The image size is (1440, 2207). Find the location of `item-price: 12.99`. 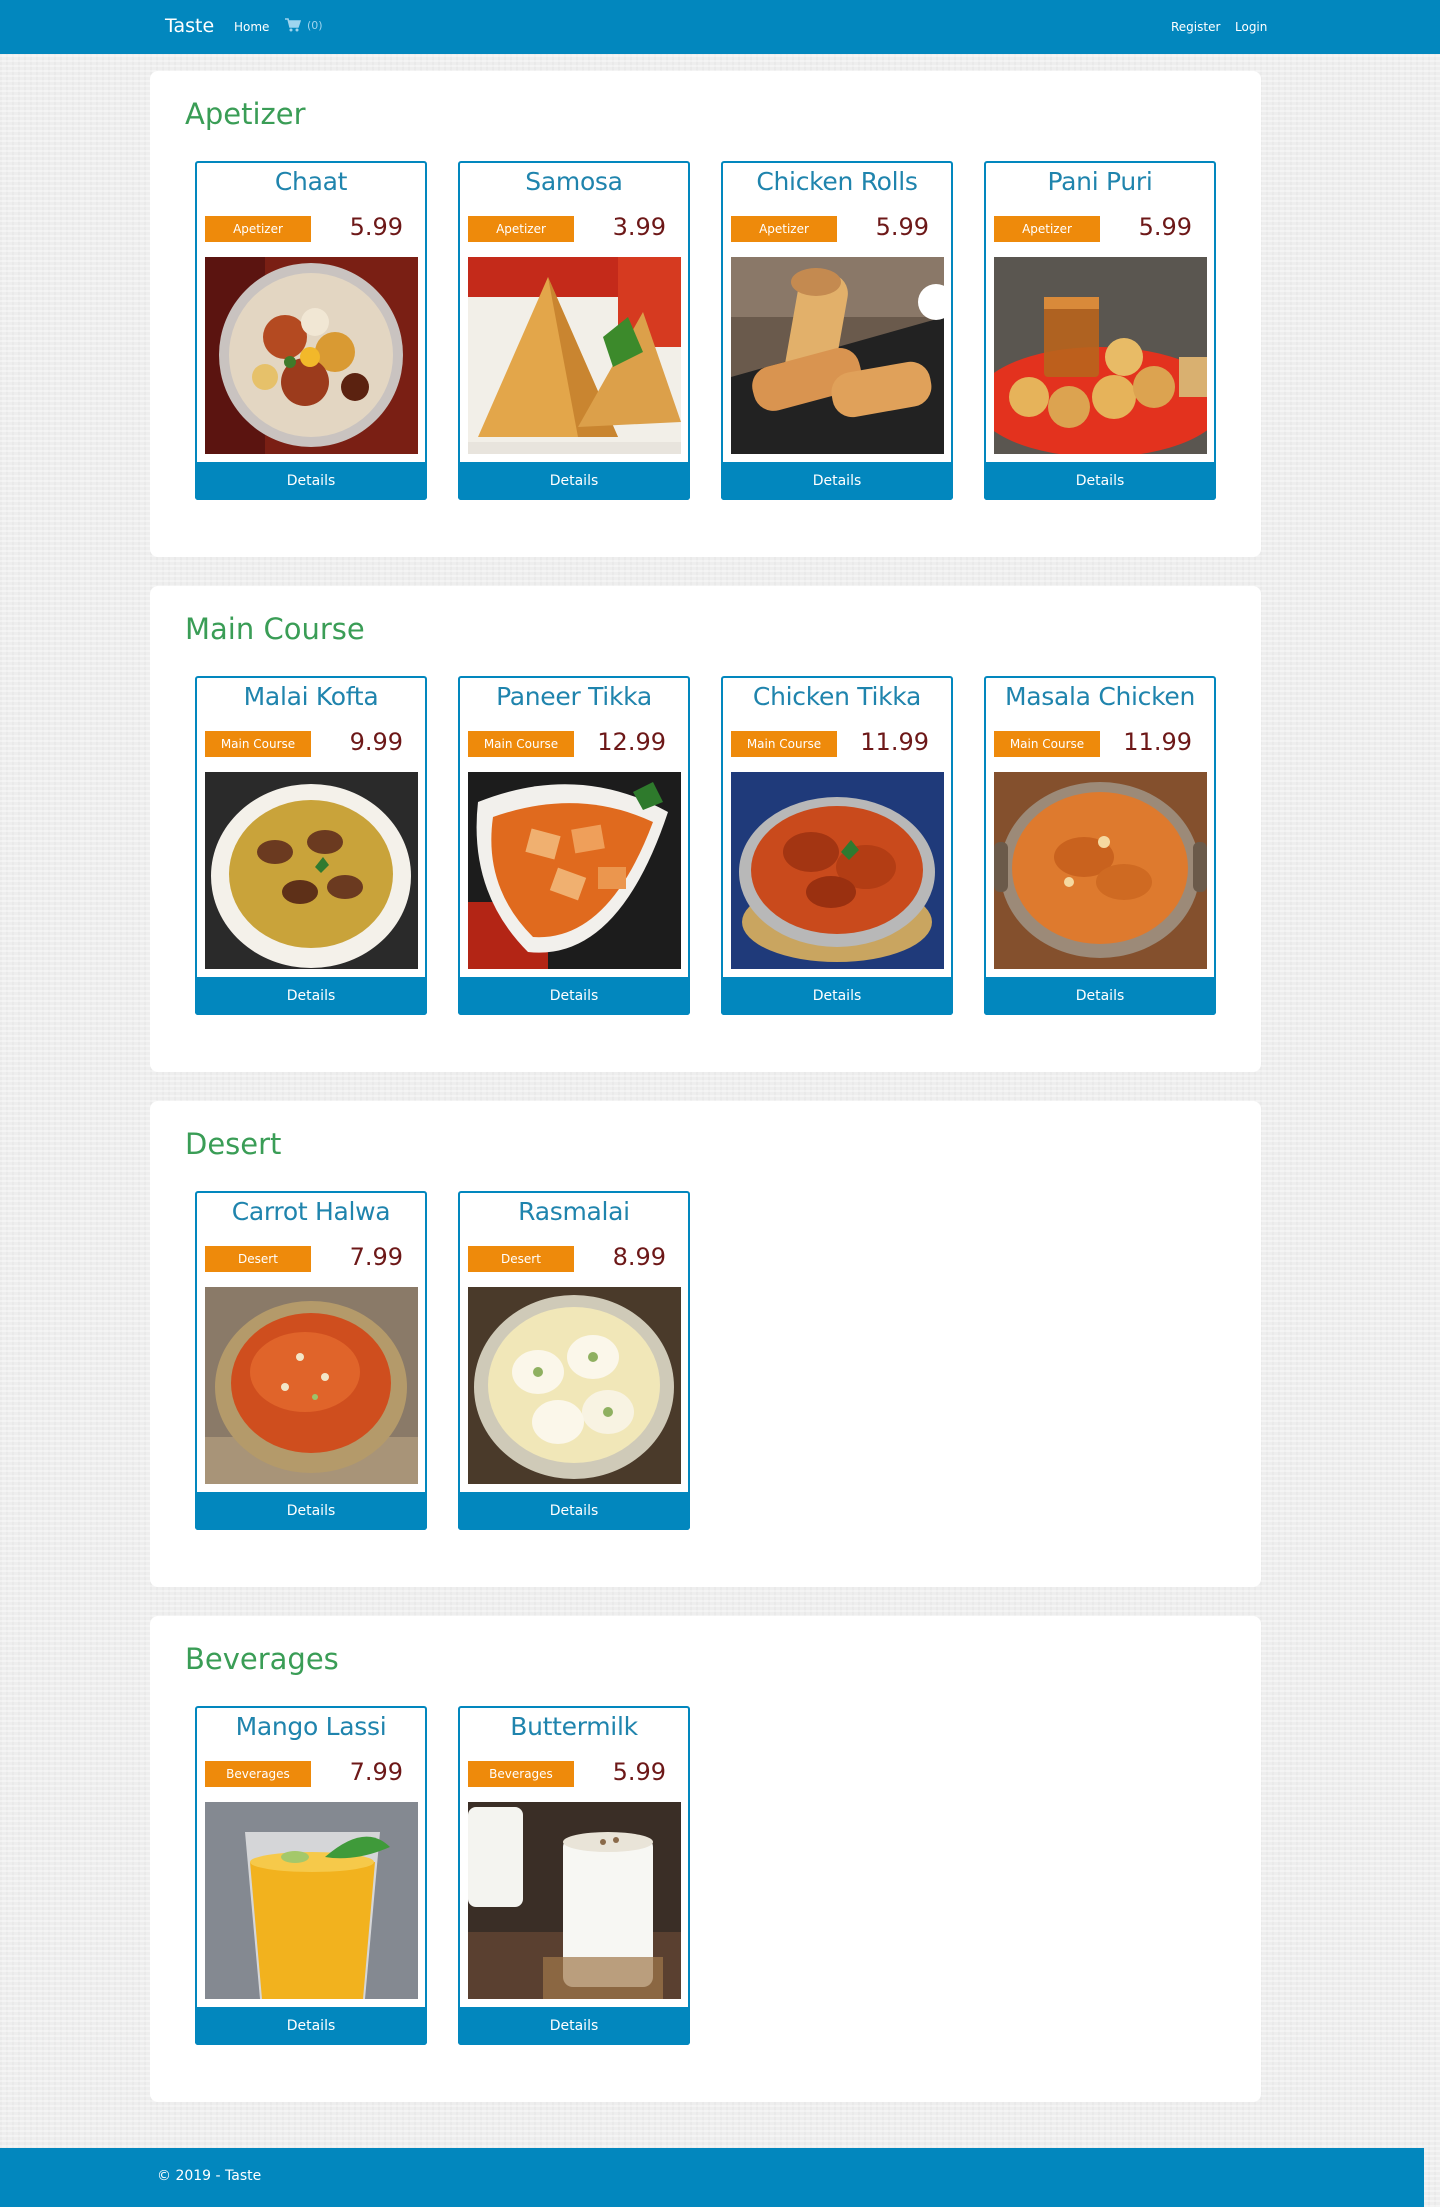

item-price: 12.99 is located at coordinates (631, 742).